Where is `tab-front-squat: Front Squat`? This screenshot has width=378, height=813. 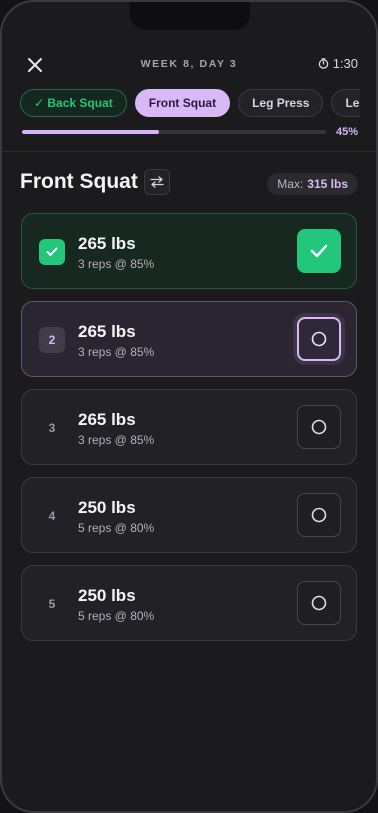
tab-front-squat: Front Squat is located at coordinates (182, 103).